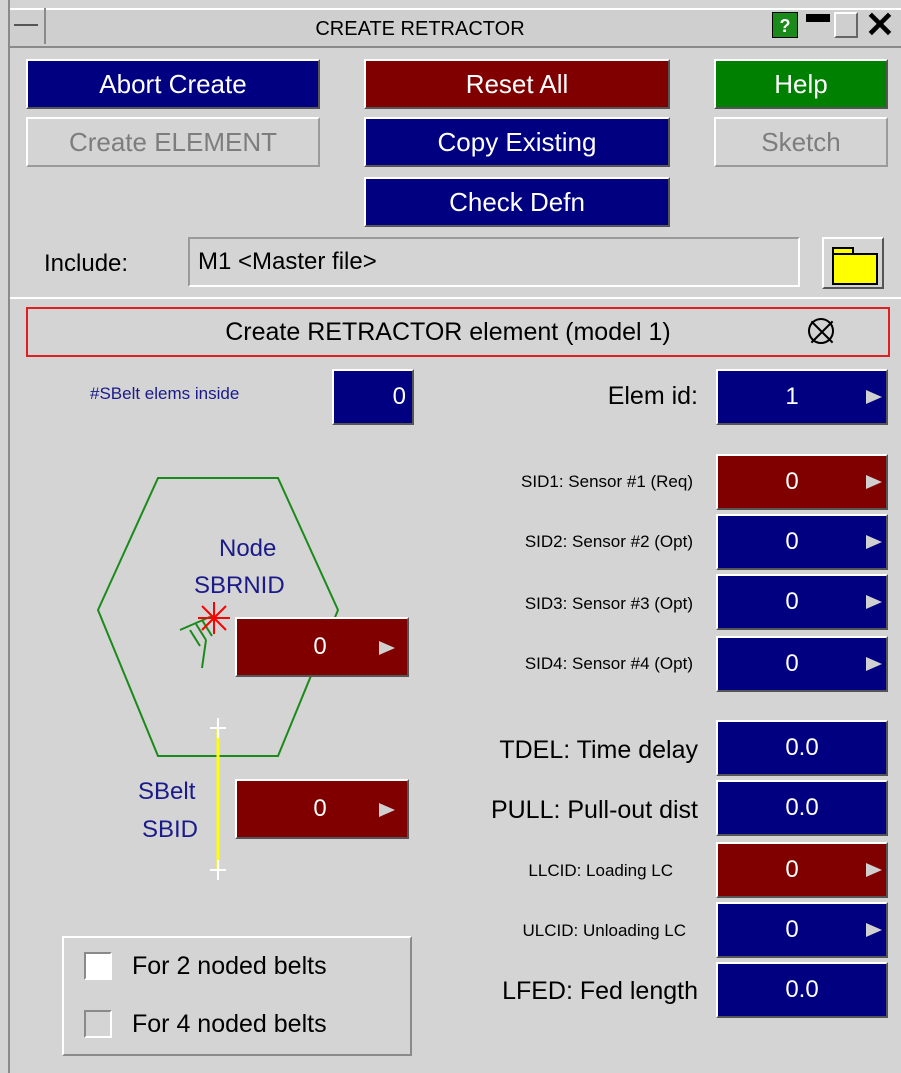 The width and height of the screenshot is (901, 1073). What do you see at coordinates (604, 930) in the screenshot?
I see `ulcid-label: ULCID: Unloading LC` at bounding box center [604, 930].